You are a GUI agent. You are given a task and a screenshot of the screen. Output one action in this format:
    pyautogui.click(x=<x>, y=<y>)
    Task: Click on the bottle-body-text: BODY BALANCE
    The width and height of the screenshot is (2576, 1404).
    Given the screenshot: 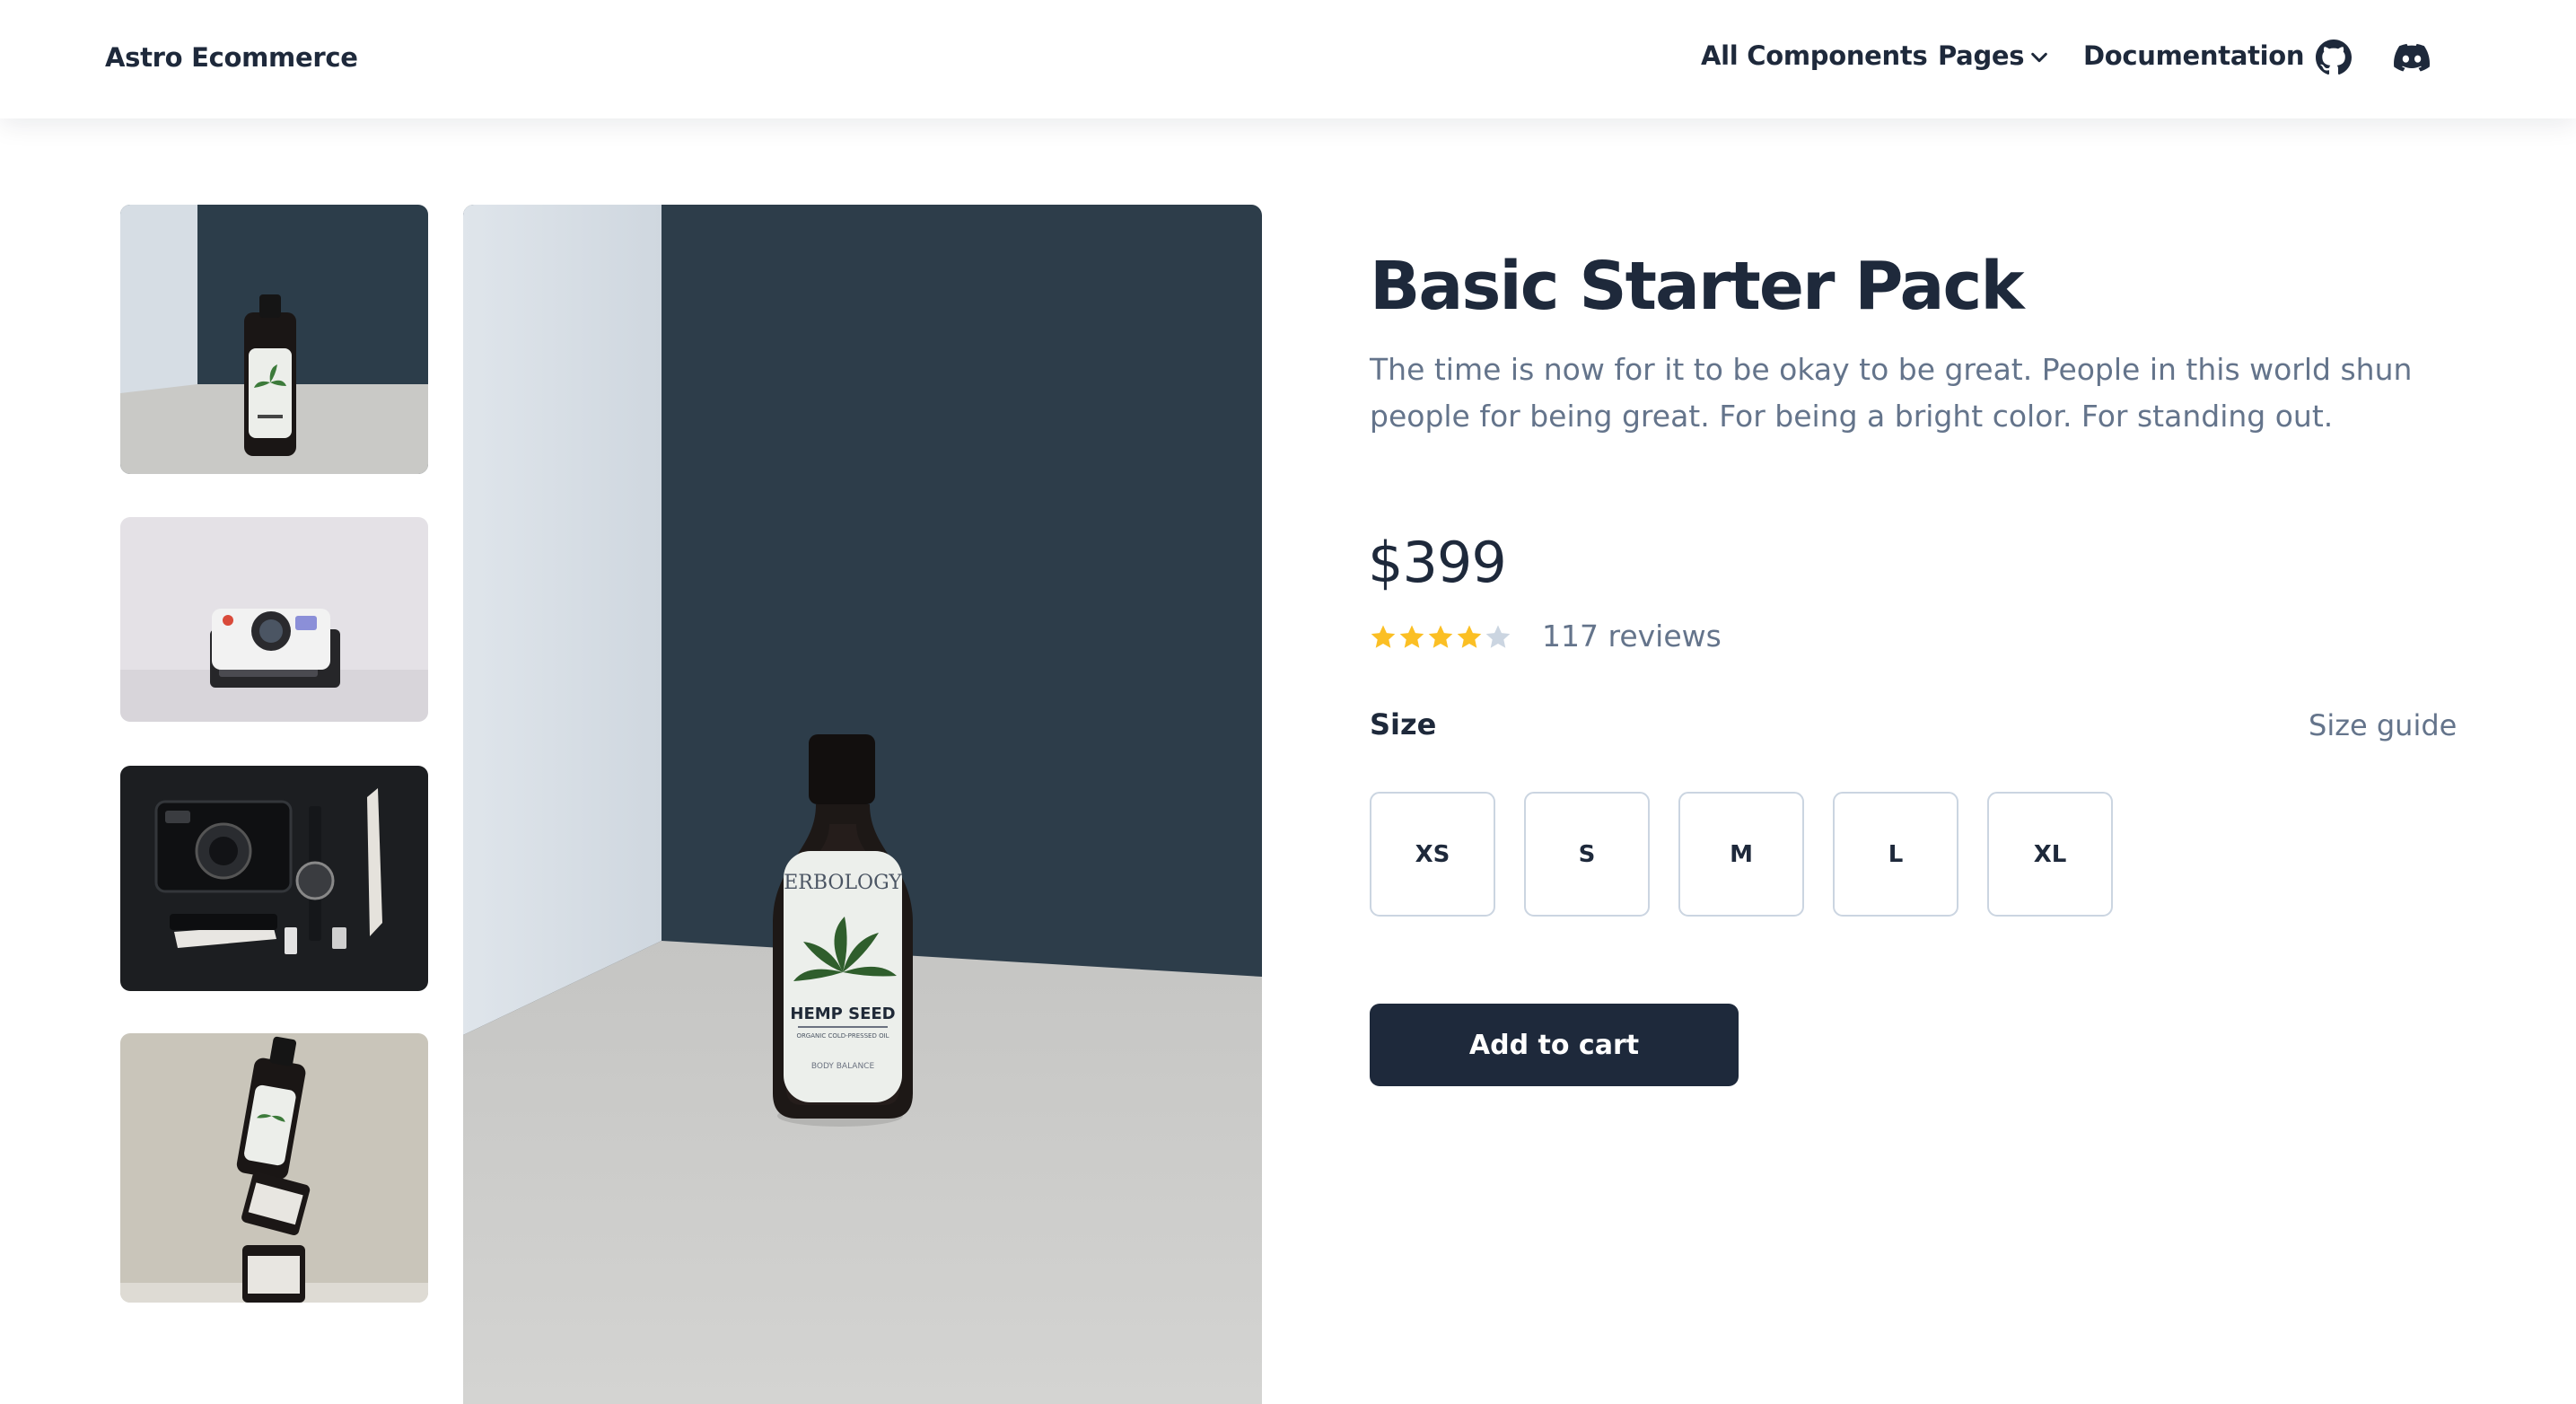 What is the action you would take?
    pyautogui.click(x=843, y=1066)
    